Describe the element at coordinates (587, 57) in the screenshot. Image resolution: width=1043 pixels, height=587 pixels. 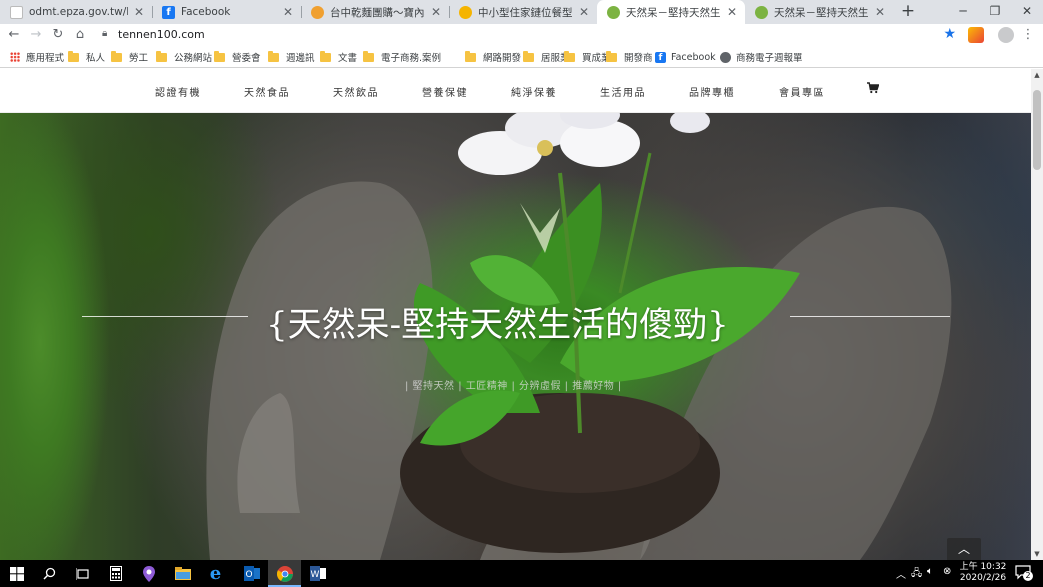
I see `bookmark-folder: 買成業` at that location.